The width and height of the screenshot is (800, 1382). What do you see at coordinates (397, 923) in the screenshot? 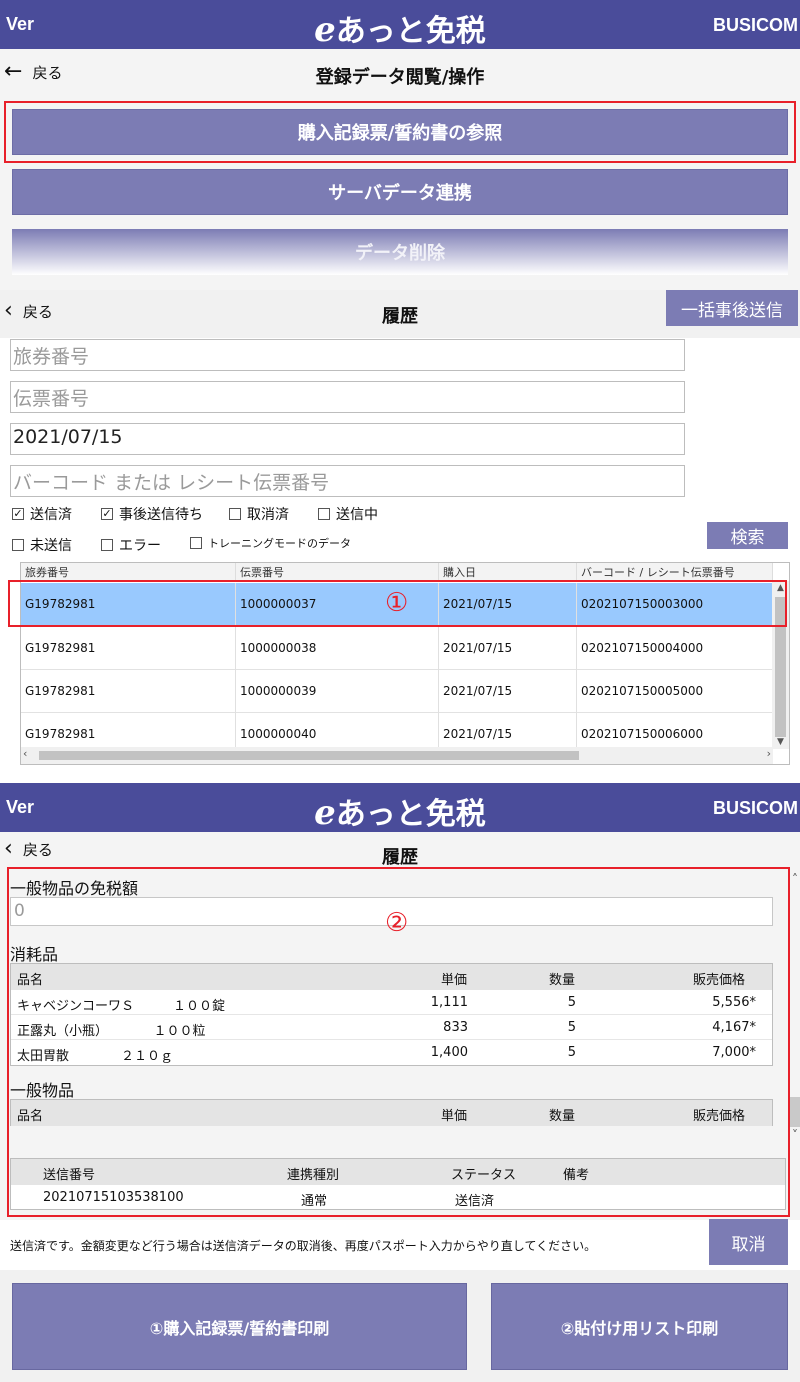
I see `marker-two: ②` at bounding box center [397, 923].